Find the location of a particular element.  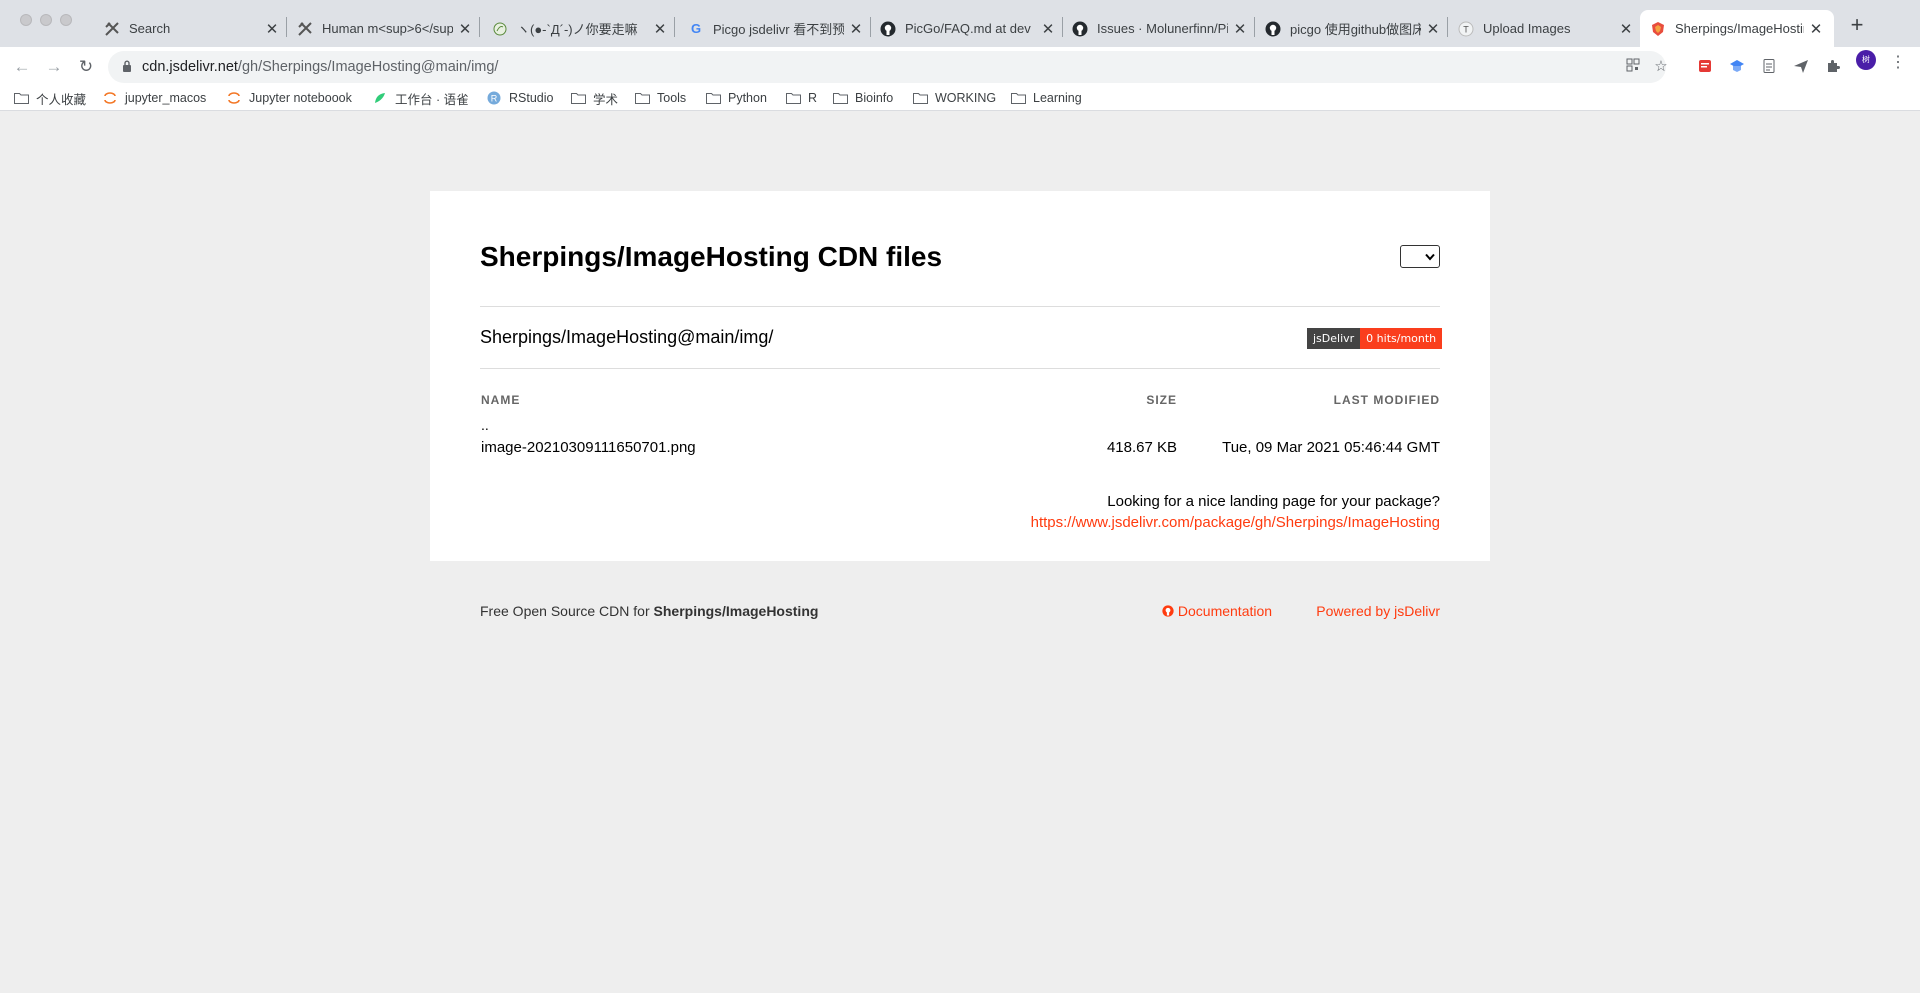

current-path: Sherpings/ImageHosting@main/img/ is located at coordinates (627, 337).